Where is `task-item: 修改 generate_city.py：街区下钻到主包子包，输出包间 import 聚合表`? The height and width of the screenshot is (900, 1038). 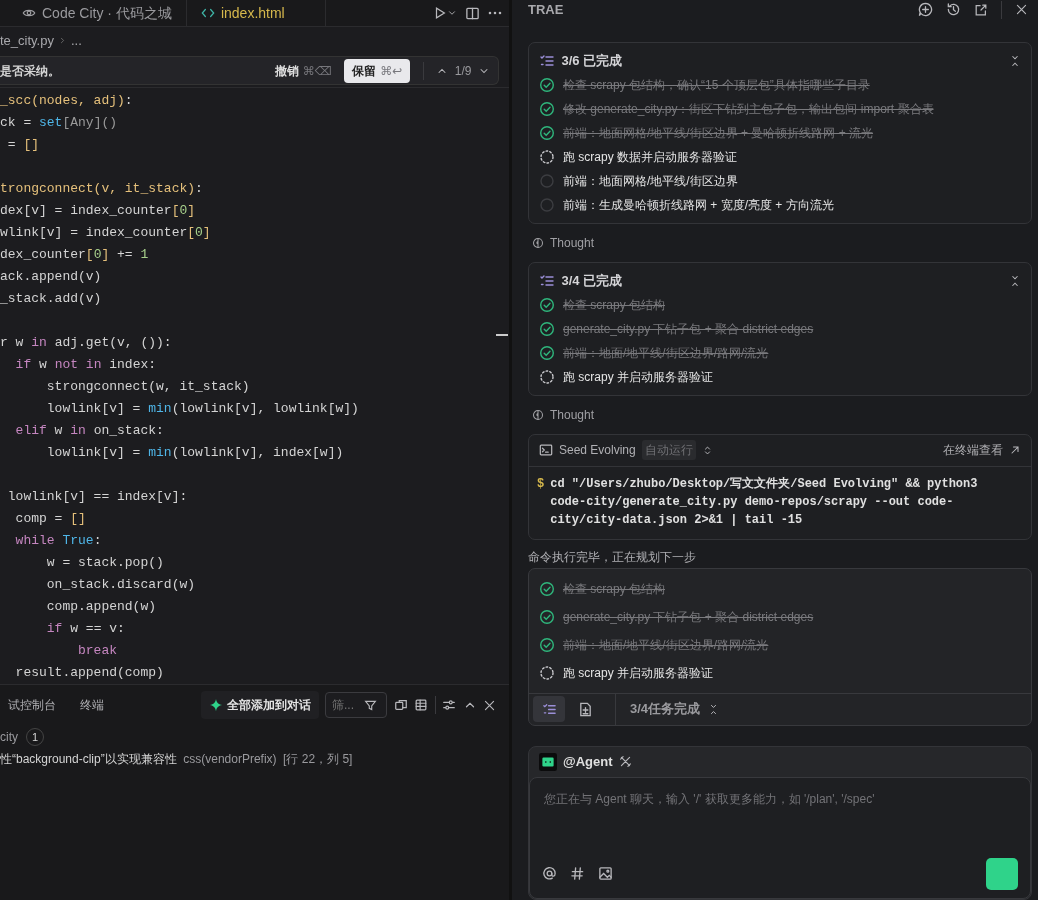 task-item: 修改 generate_city.py：街区下钻到主包子包，输出包间 import 聚合表 is located at coordinates (780, 108).